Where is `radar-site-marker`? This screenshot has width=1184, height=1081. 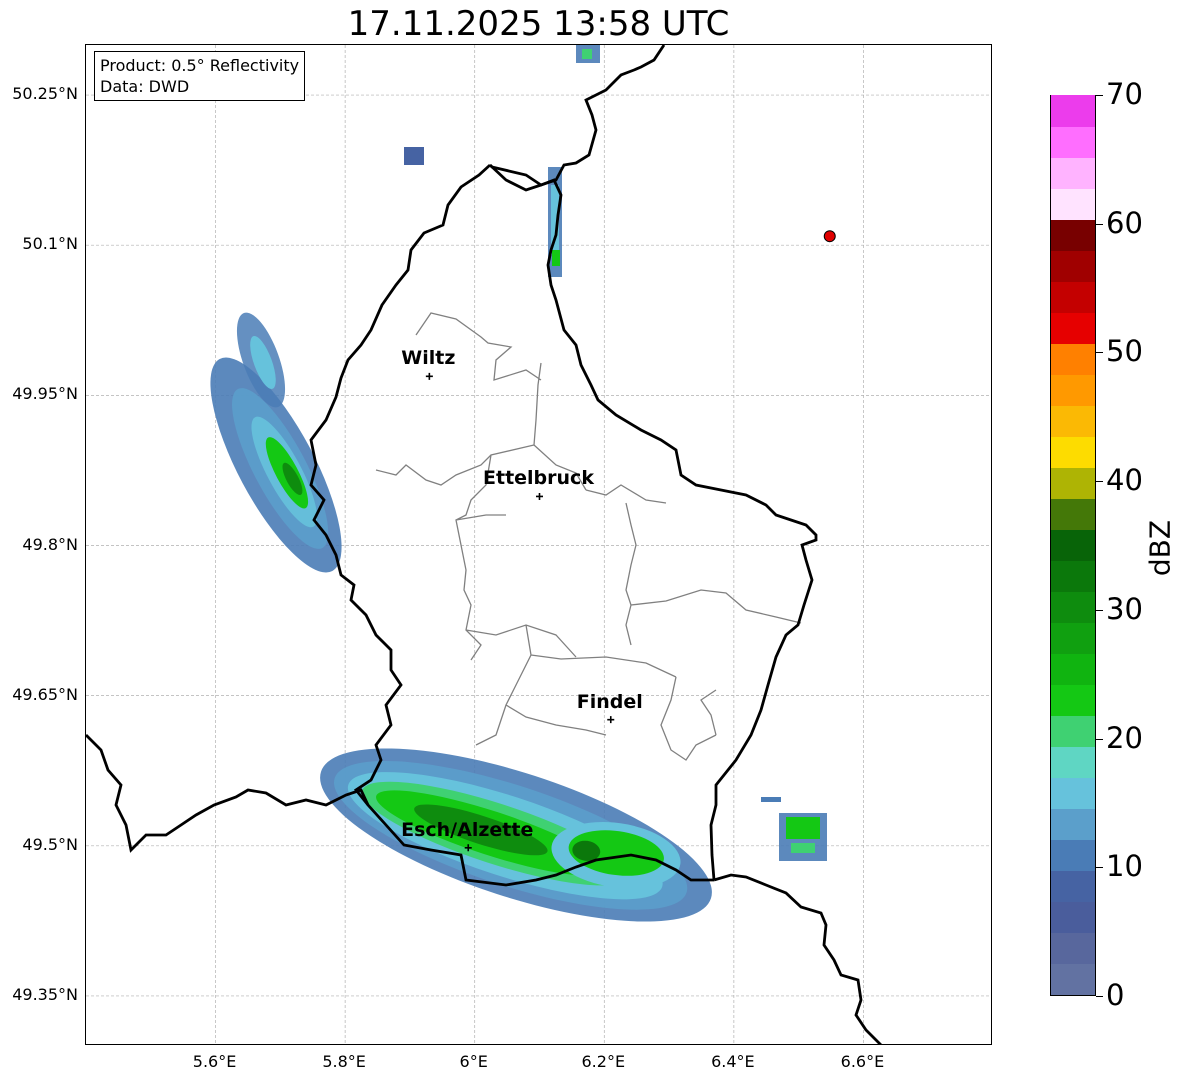
radar-site-marker is located at coordinates (829, 236).